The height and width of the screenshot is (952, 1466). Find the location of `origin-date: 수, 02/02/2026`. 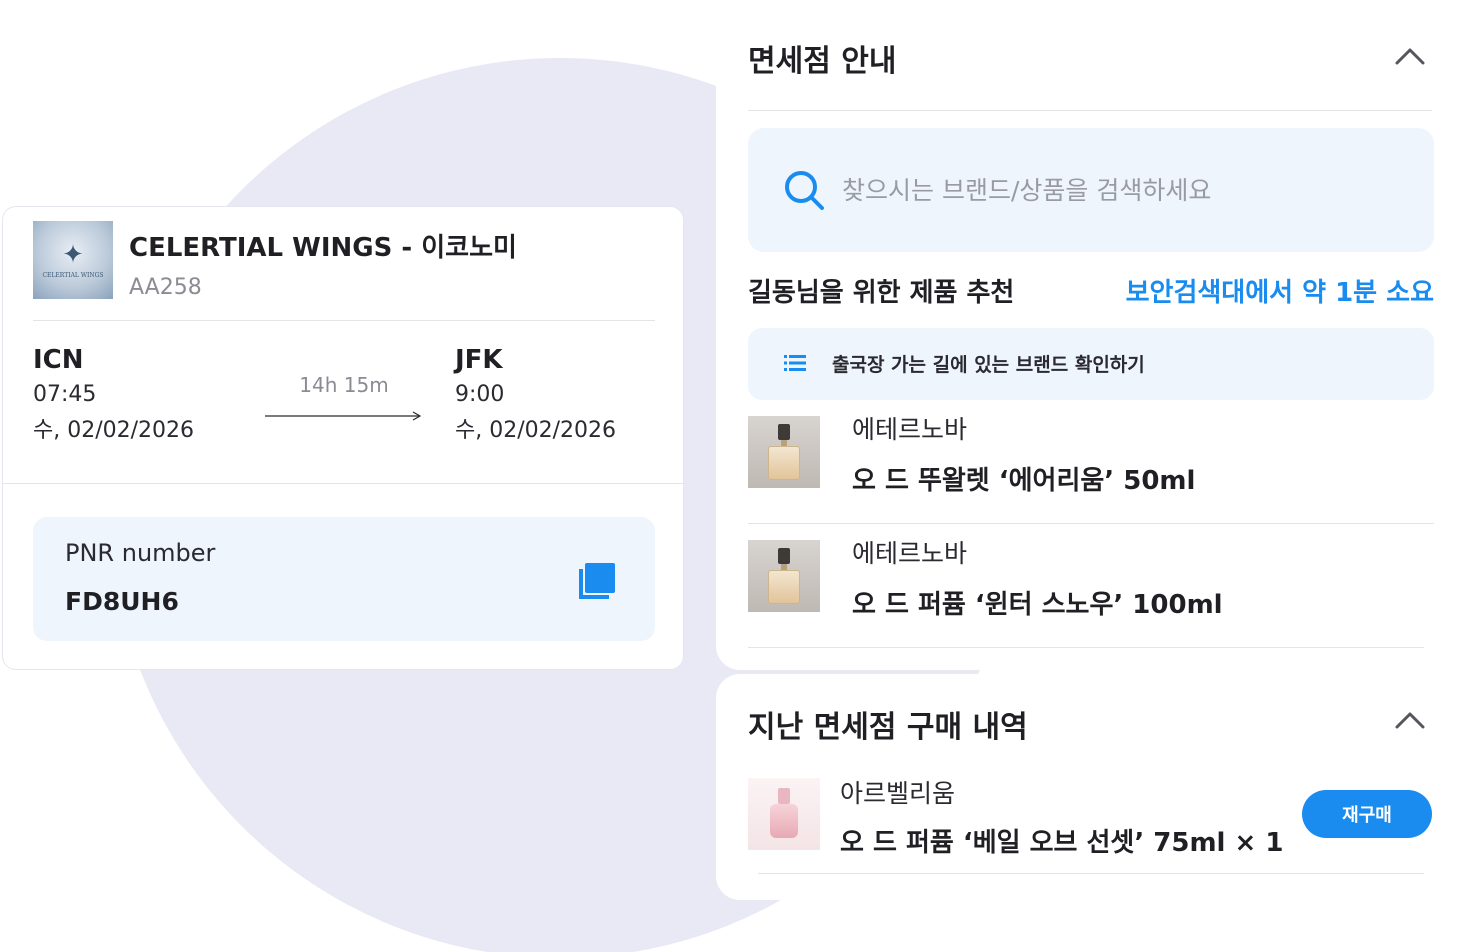

origin-date: 수, 02/02/2026 is located at coordinates (114, 430).